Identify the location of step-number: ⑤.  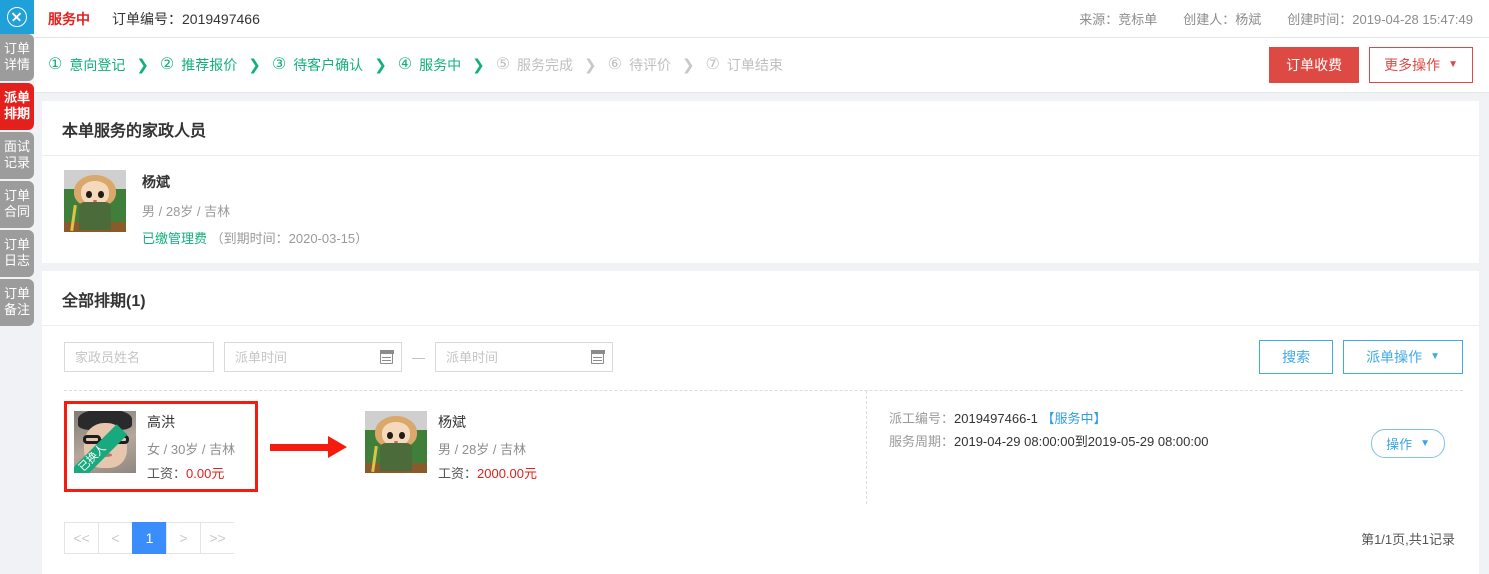
(503, 64).